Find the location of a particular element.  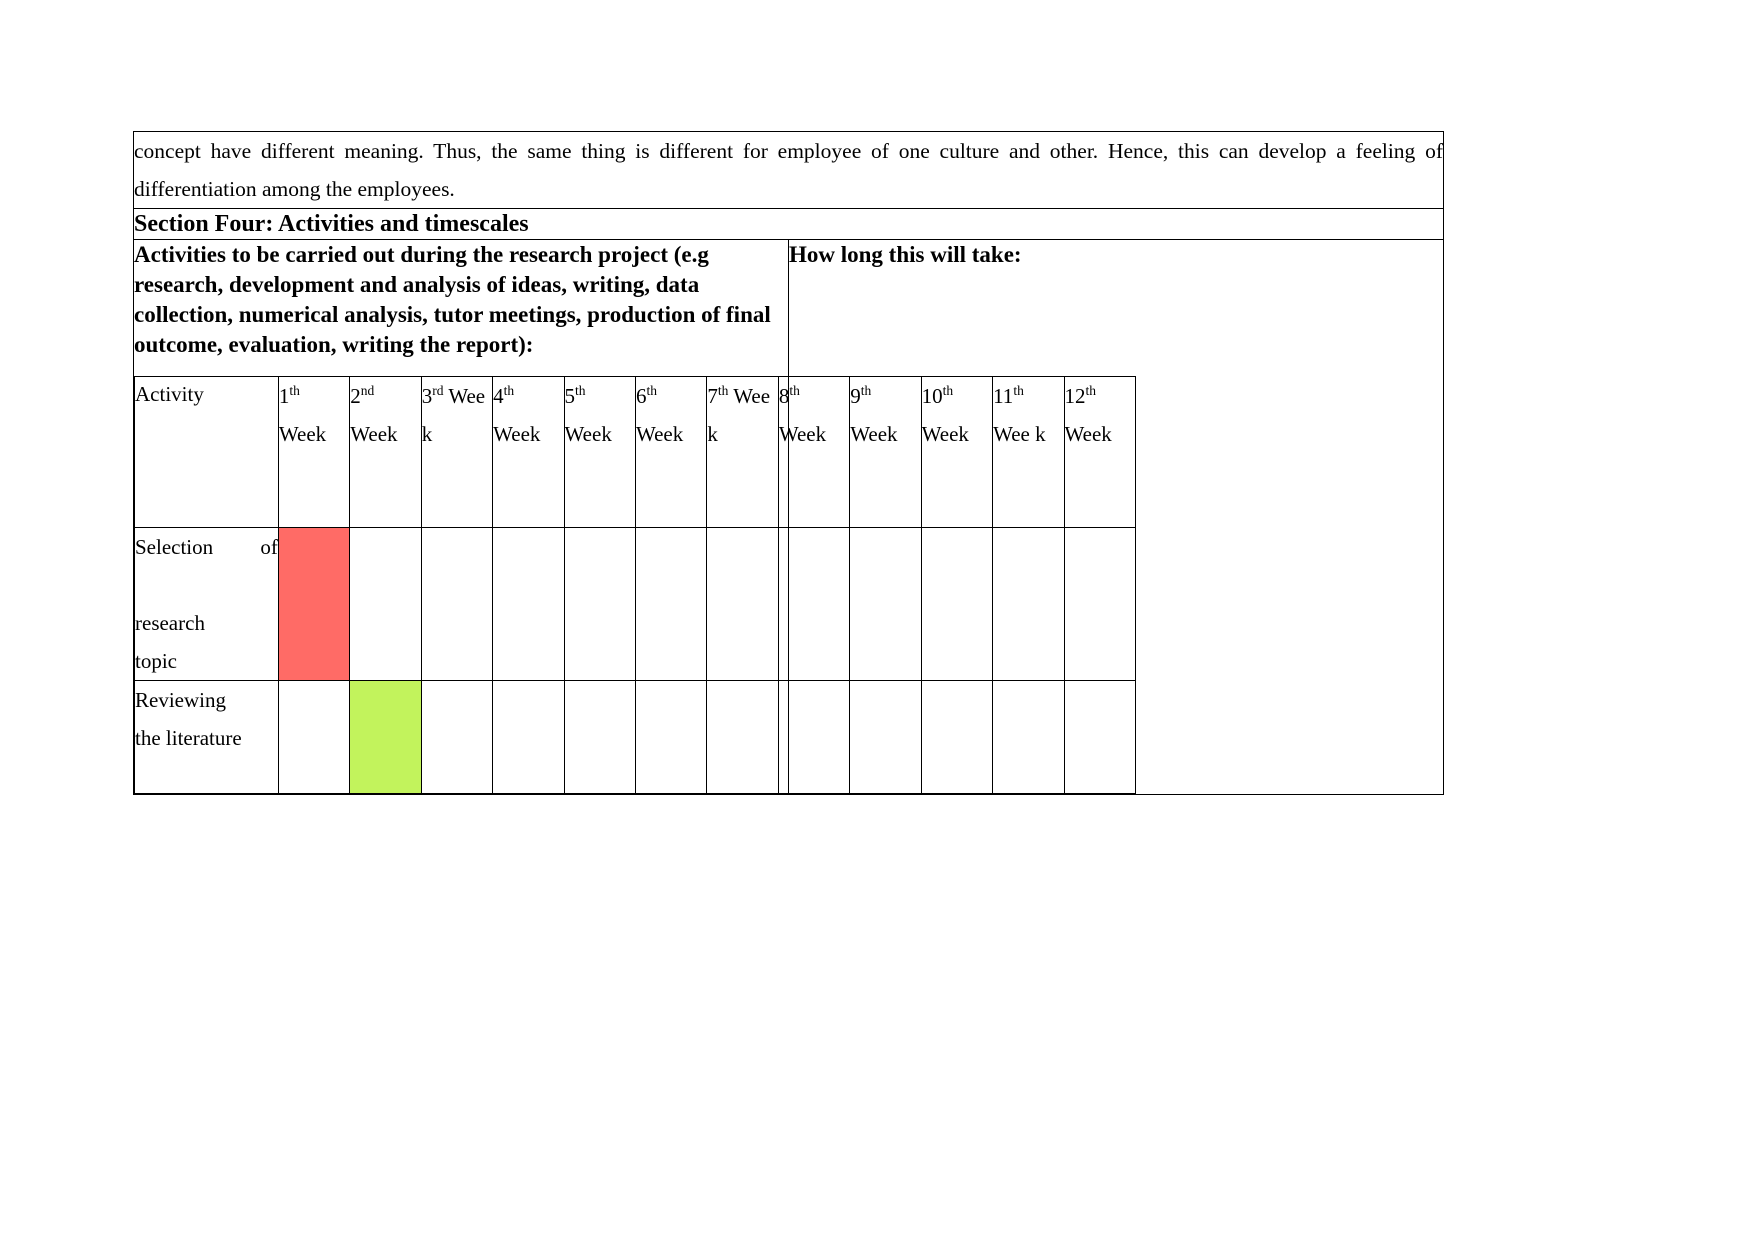

how-long-label: How long this will take: is located at coordinates (905, 254).